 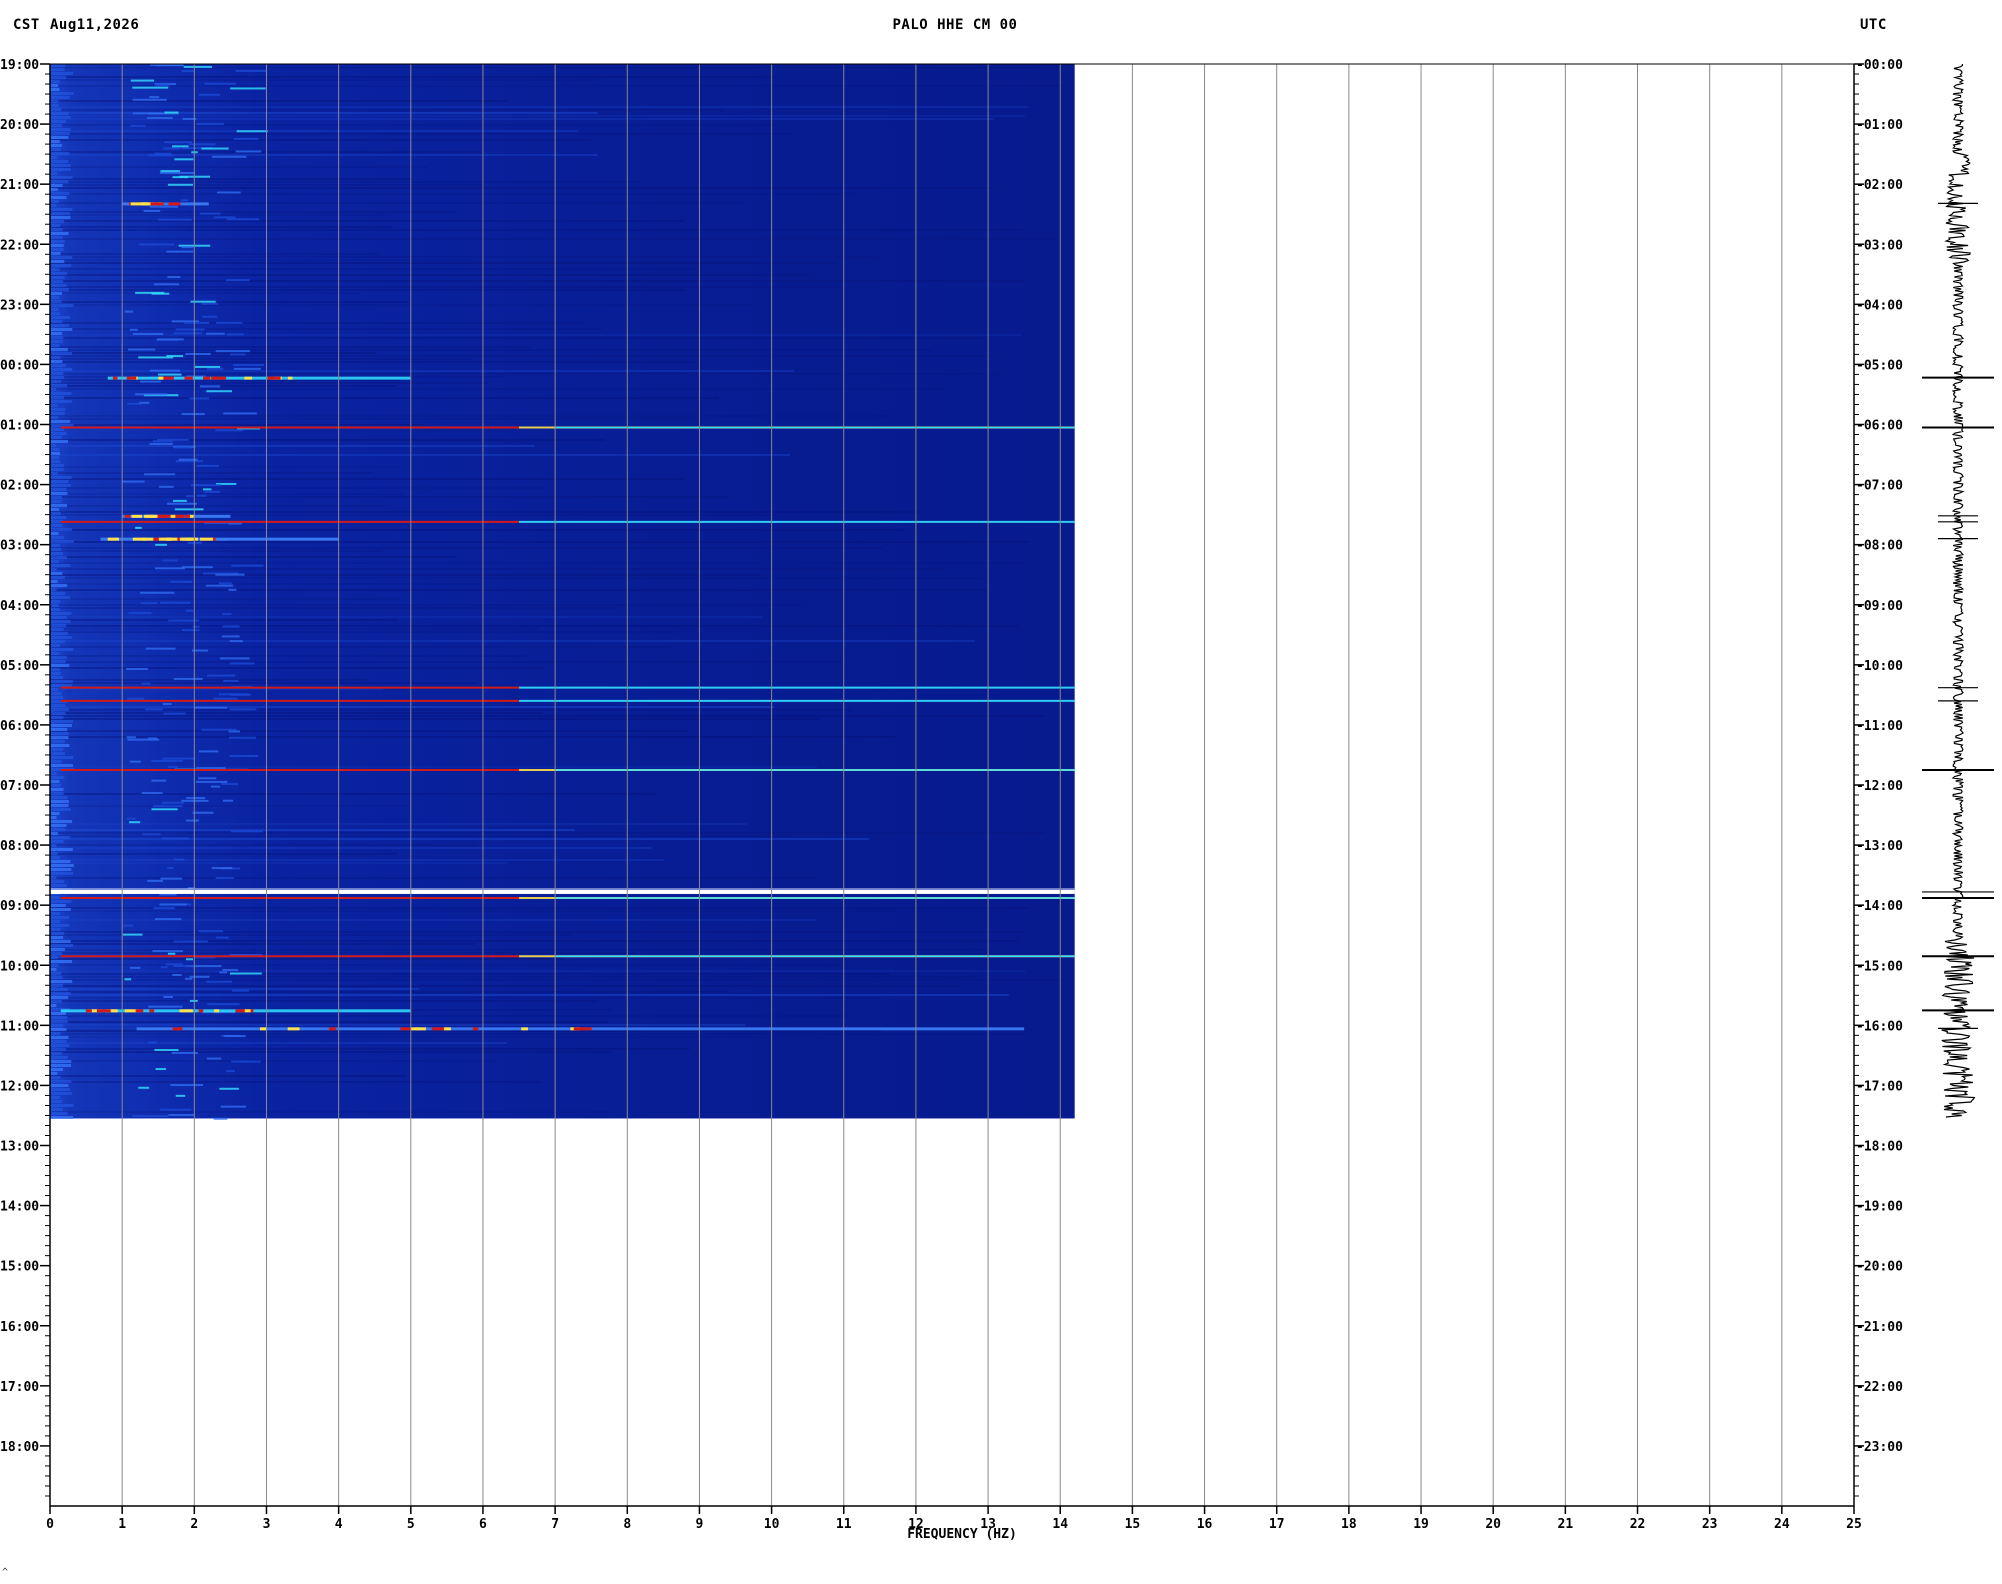 I want to click on frequency-tick-label: 18, so click(x=1349, y=1524).